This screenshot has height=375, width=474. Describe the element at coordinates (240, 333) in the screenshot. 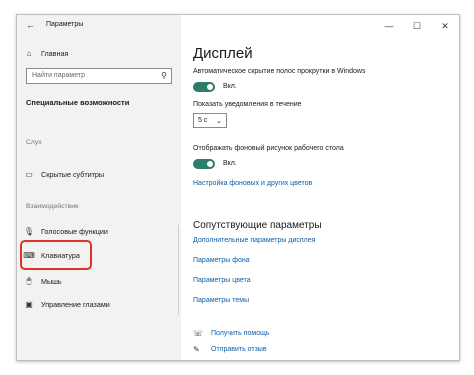

I see `get-help-label: Получить помощь` at that location.